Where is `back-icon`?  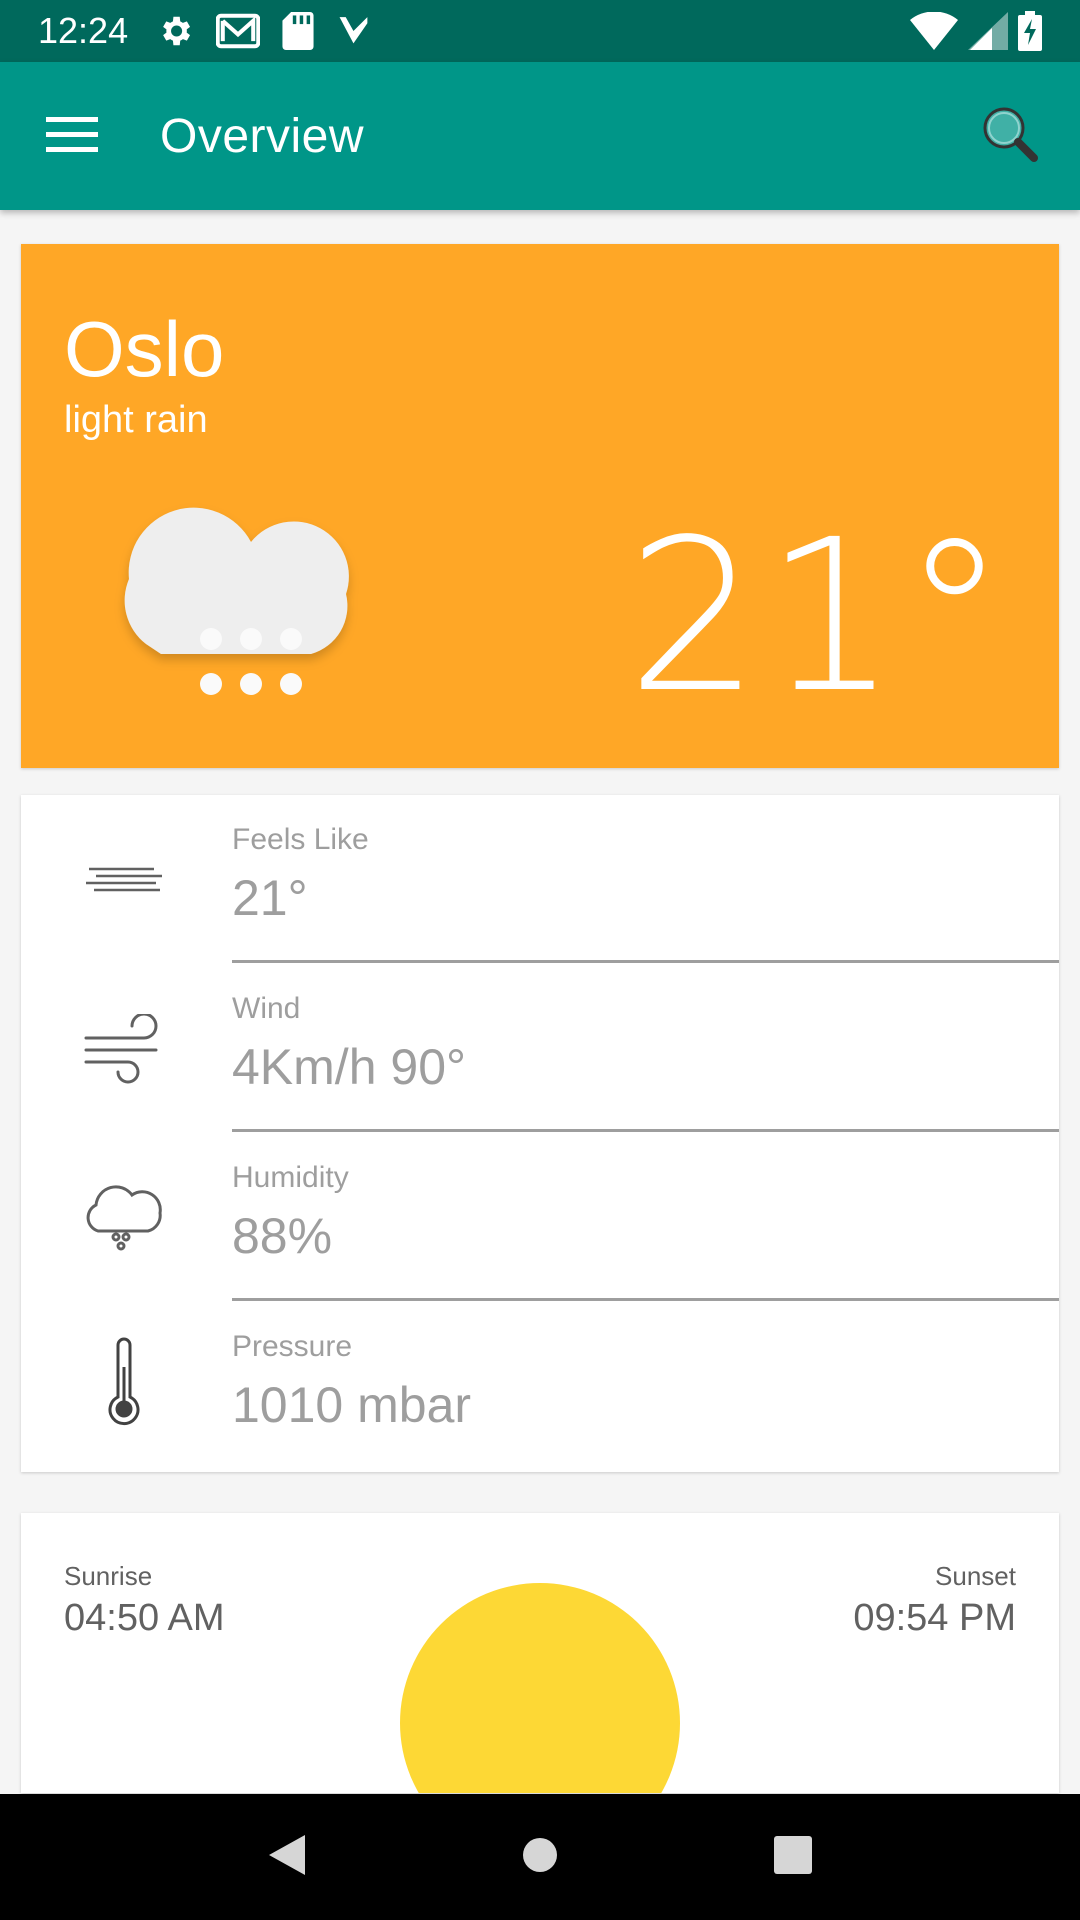 back-icon is located at coordinates (287, 1857).